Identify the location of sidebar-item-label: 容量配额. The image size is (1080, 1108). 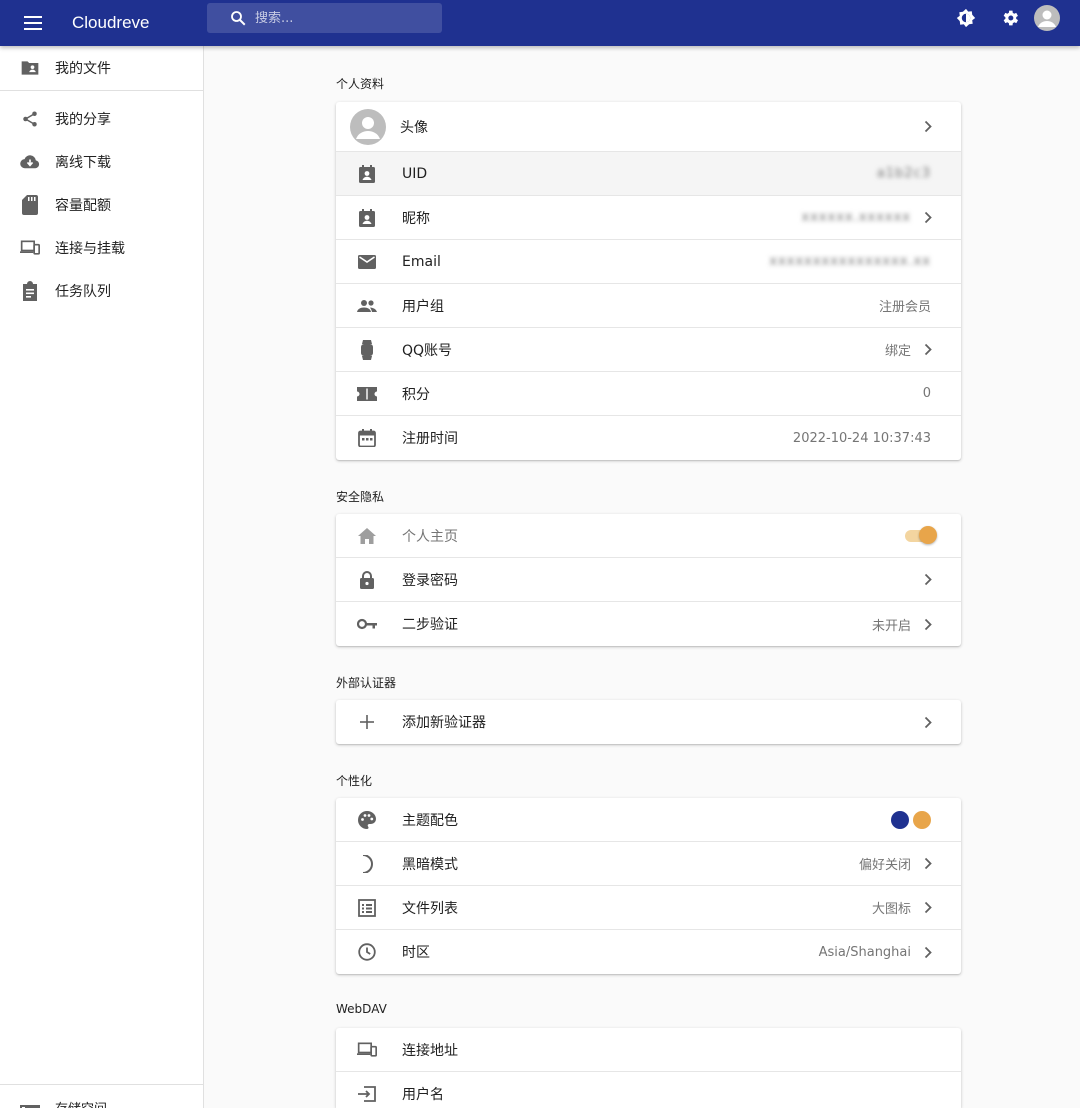
(83, 205).